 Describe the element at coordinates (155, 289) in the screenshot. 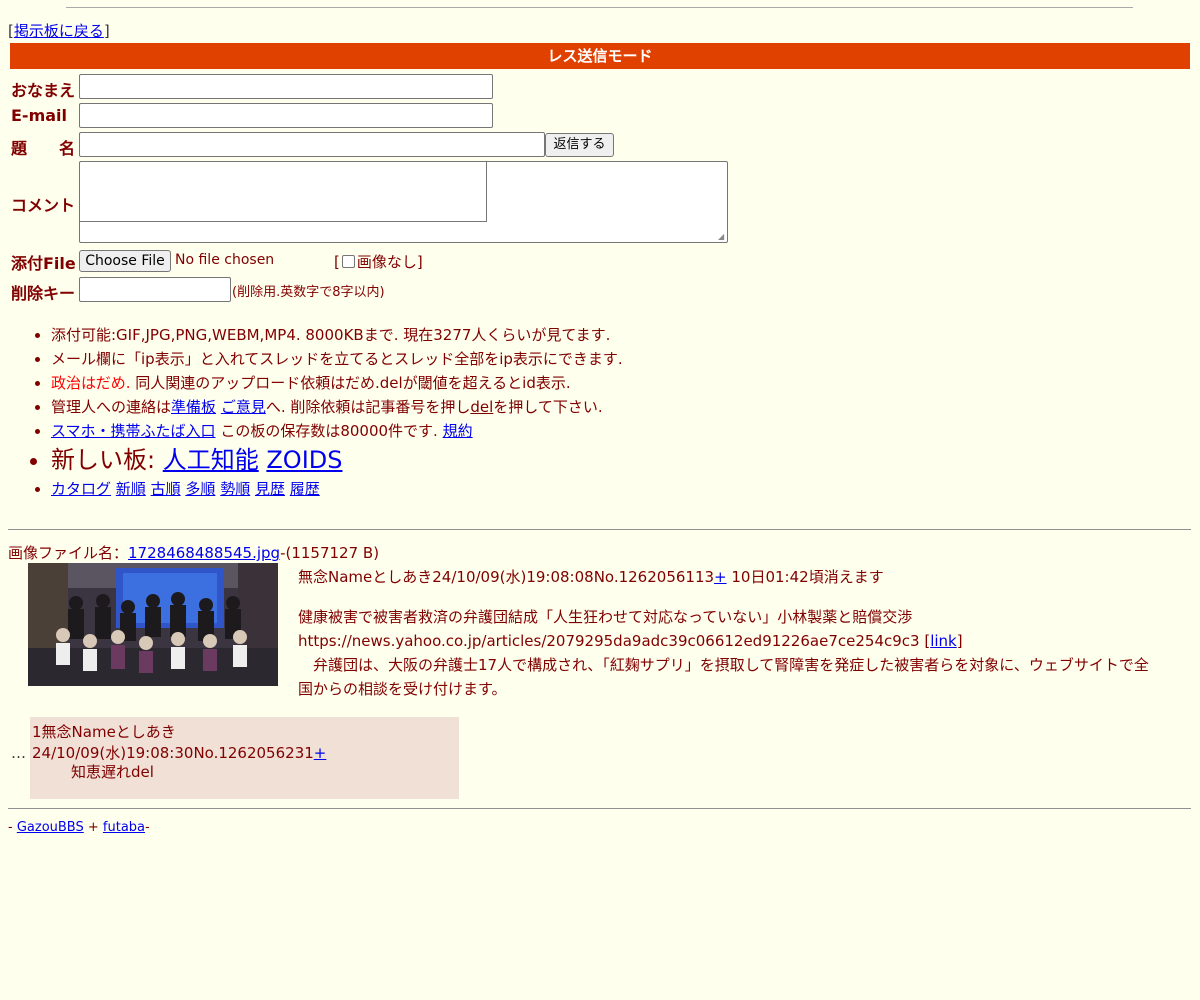

I see `delete-key-input` at that location.